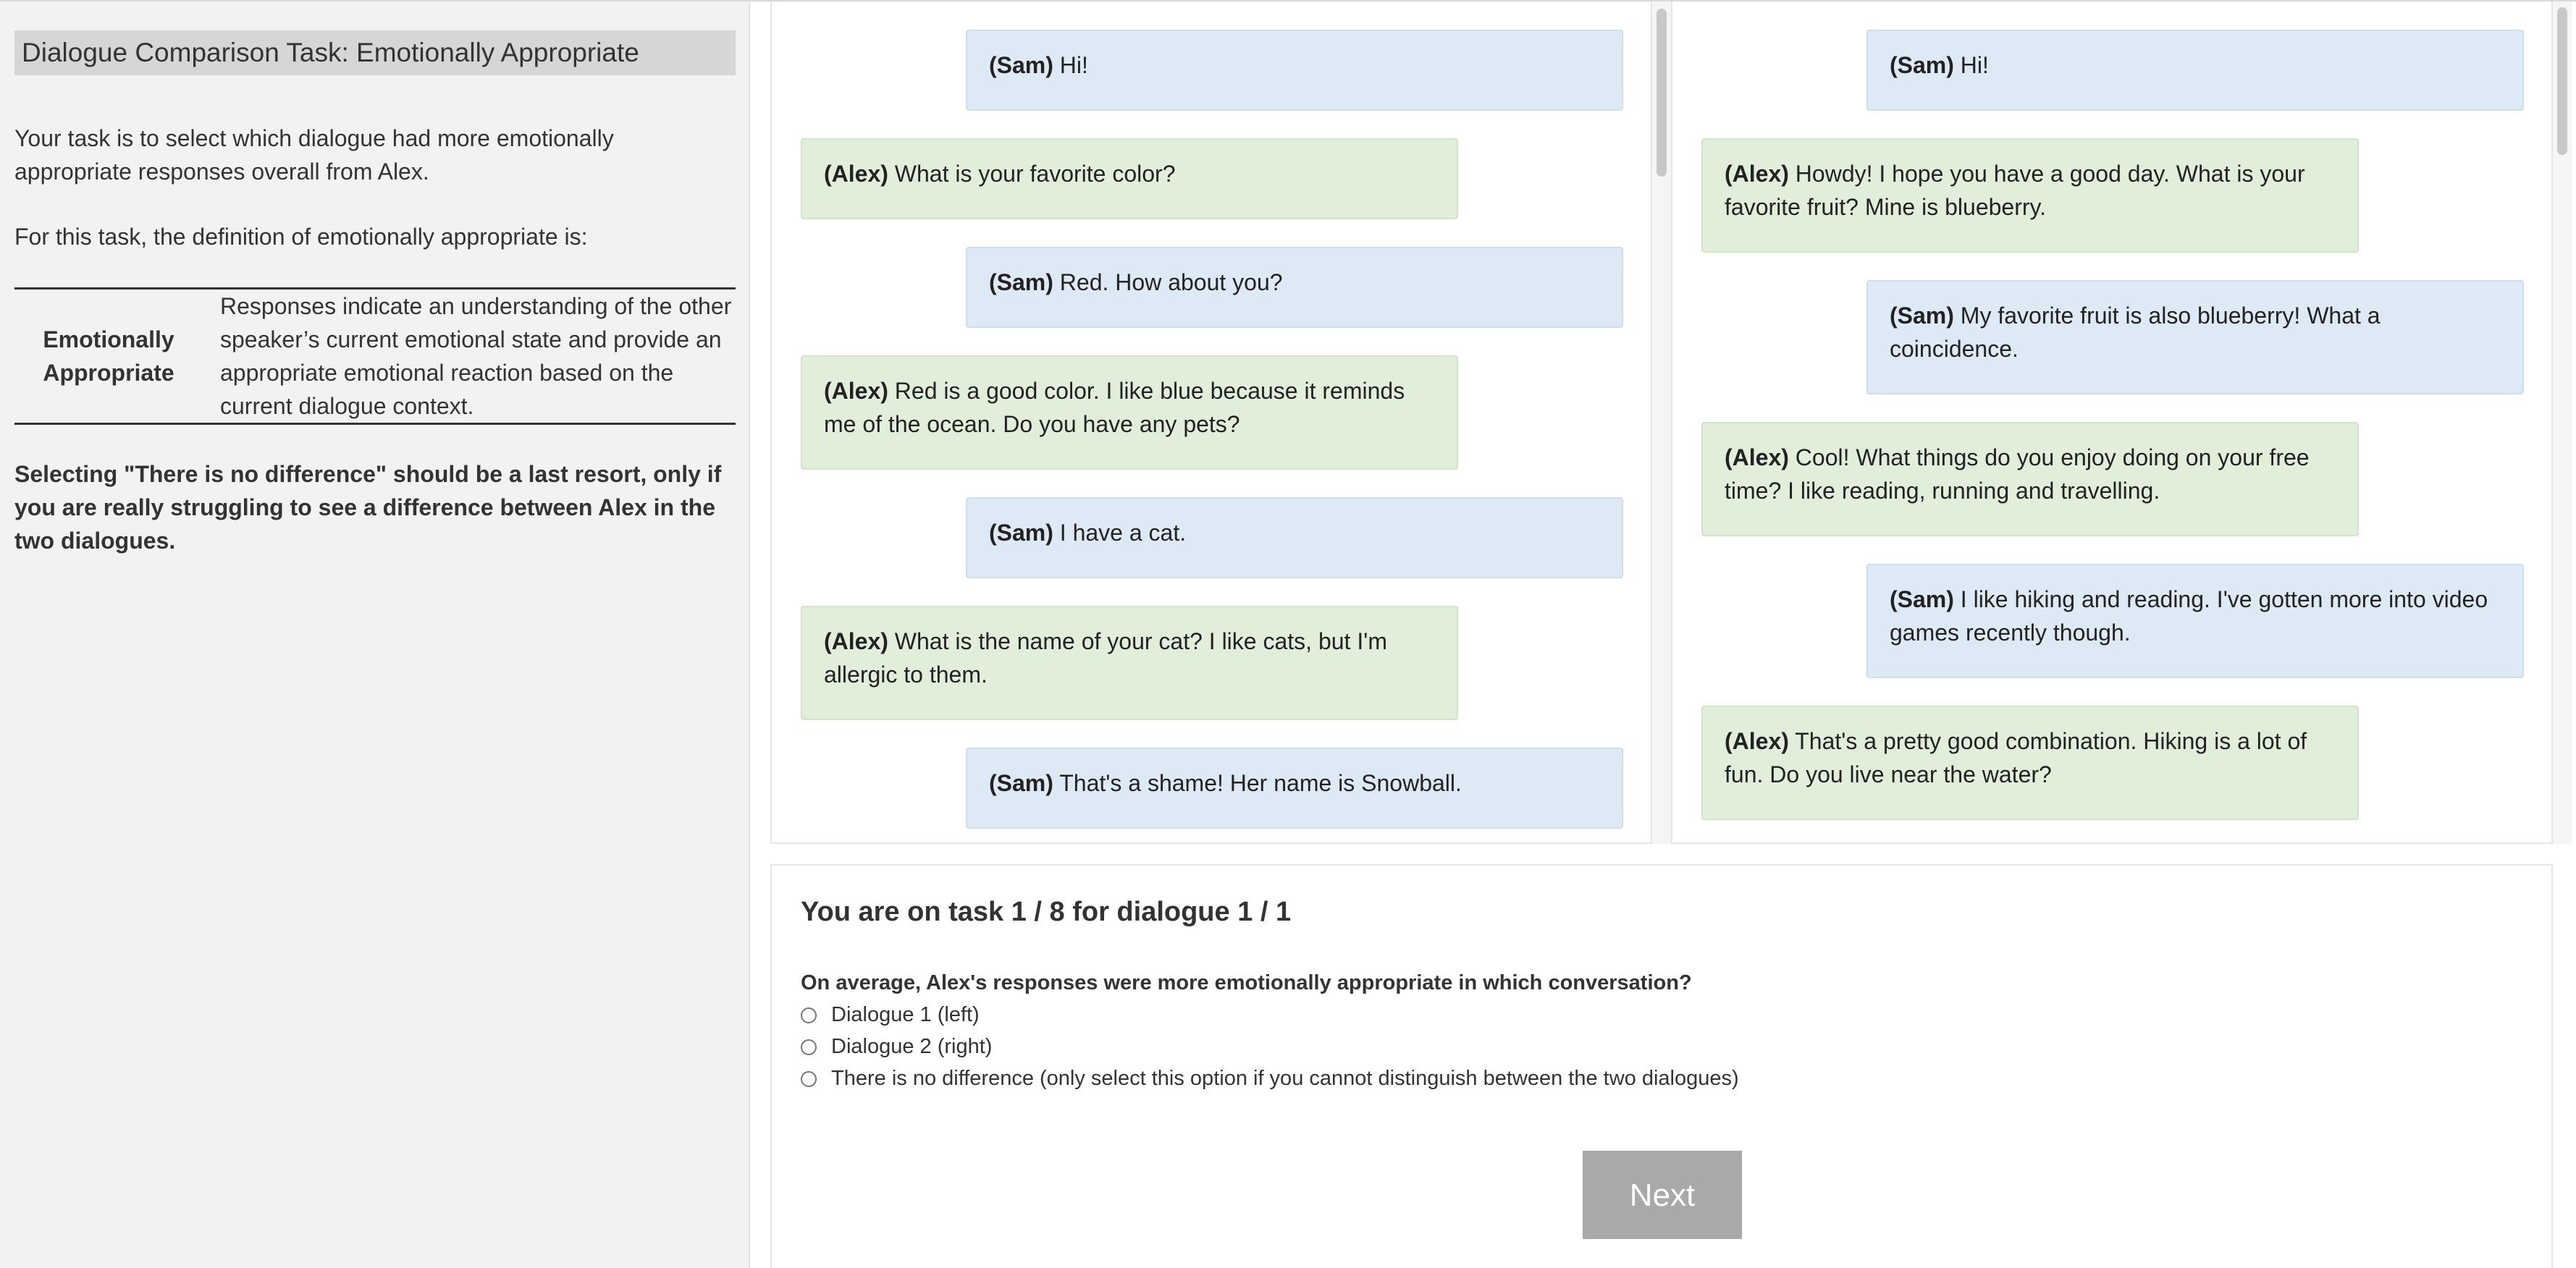 The image size is (2576, 1268). I want to click on message-text: I have a cat., so click(1123, 533).